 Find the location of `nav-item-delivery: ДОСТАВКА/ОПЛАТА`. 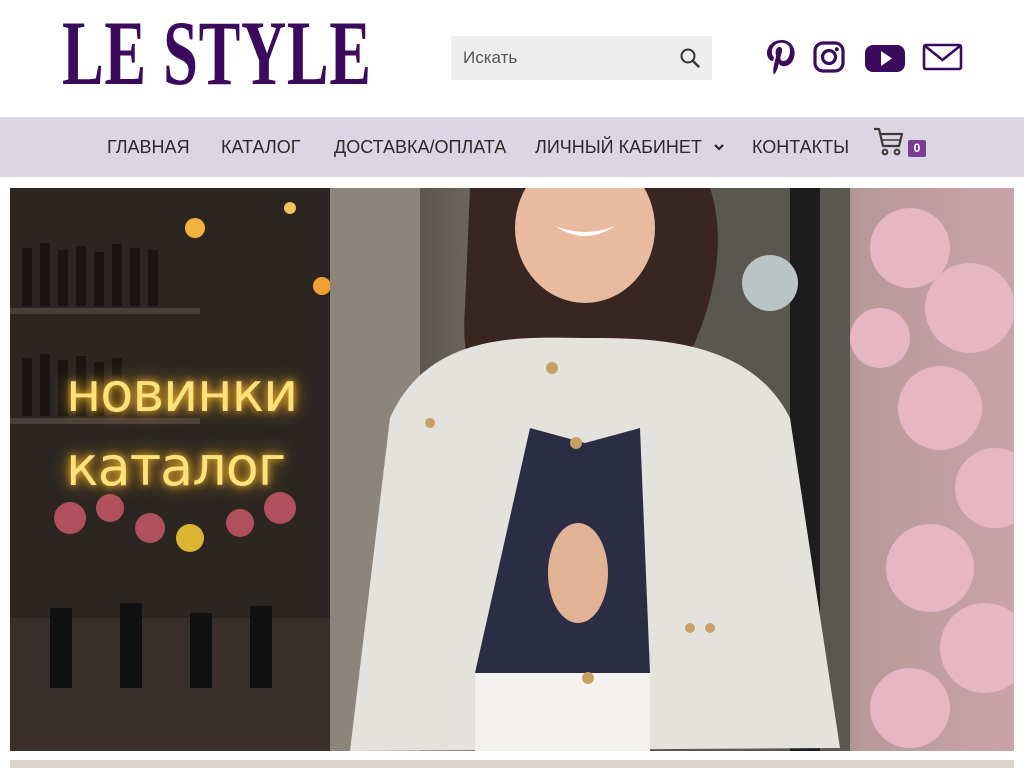

nav-item-delivery: ДОСТАВКА/ОПЛАТА is located at coordinates (420, 147).